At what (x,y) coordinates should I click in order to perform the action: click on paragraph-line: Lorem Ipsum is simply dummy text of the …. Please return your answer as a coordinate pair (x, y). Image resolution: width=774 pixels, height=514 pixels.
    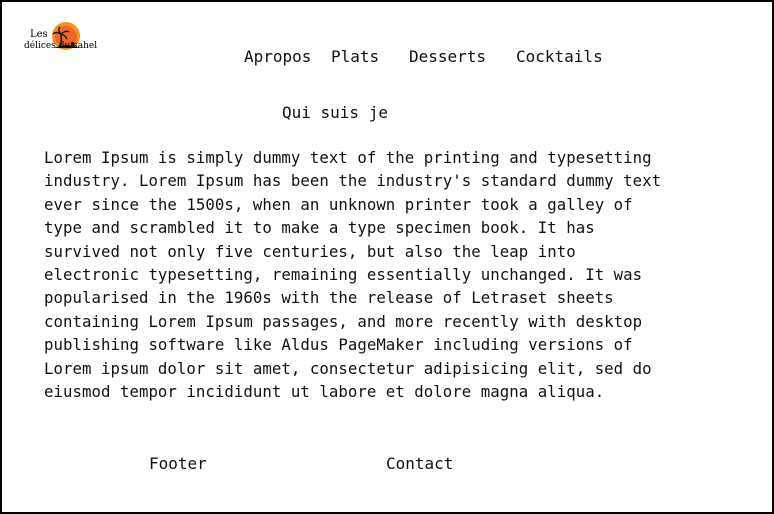
    Looking at the image, I should click on (348, 157).